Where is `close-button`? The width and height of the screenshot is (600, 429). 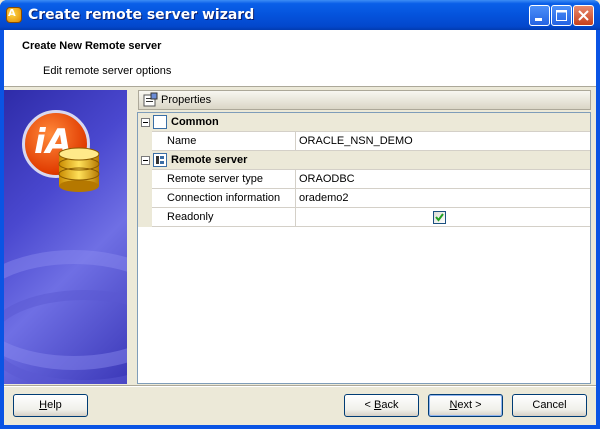 close-button is located at coordinates (583, 15).